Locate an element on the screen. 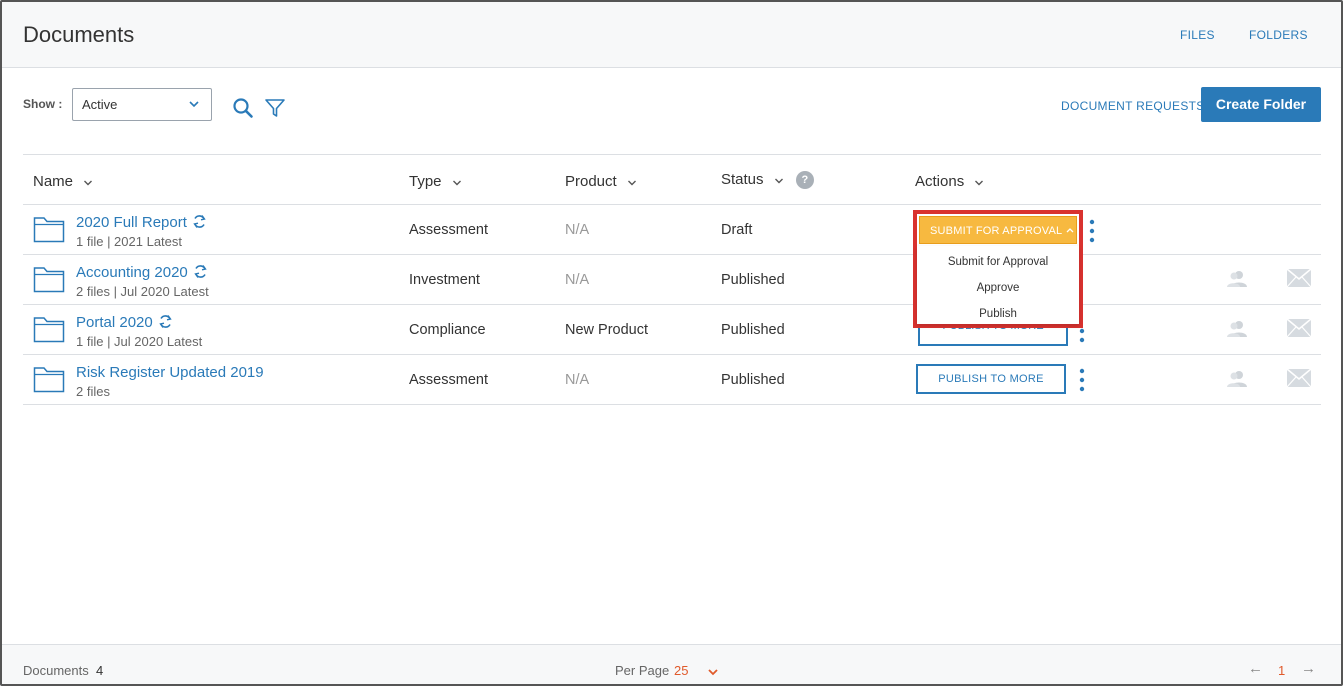  documents-count: 4 is located at coordinates (100, 670).